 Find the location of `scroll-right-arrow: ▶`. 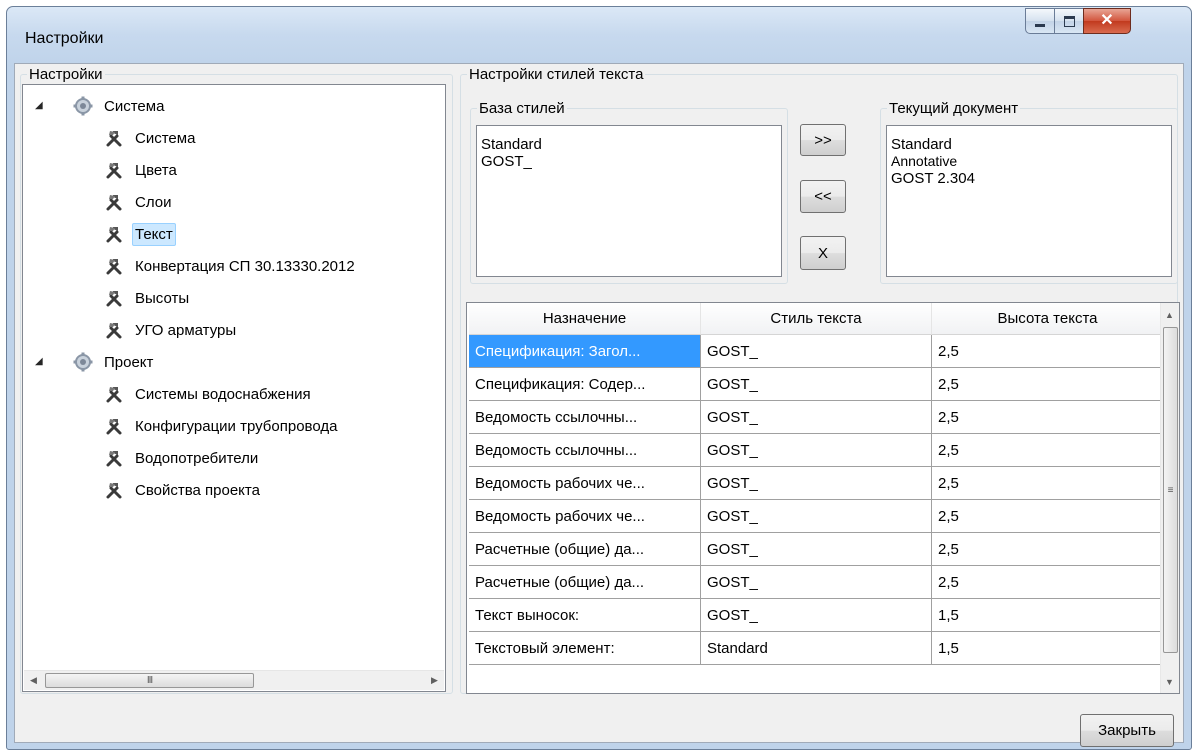

scroll-right-arrow: ▶ is located at coordinates (434, 680).